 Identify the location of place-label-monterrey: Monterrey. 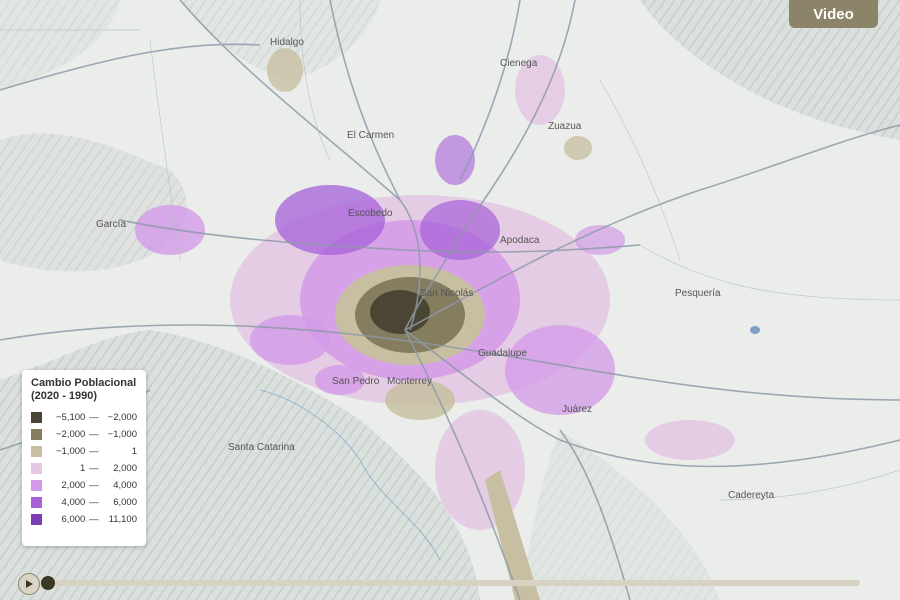
(410, 381).